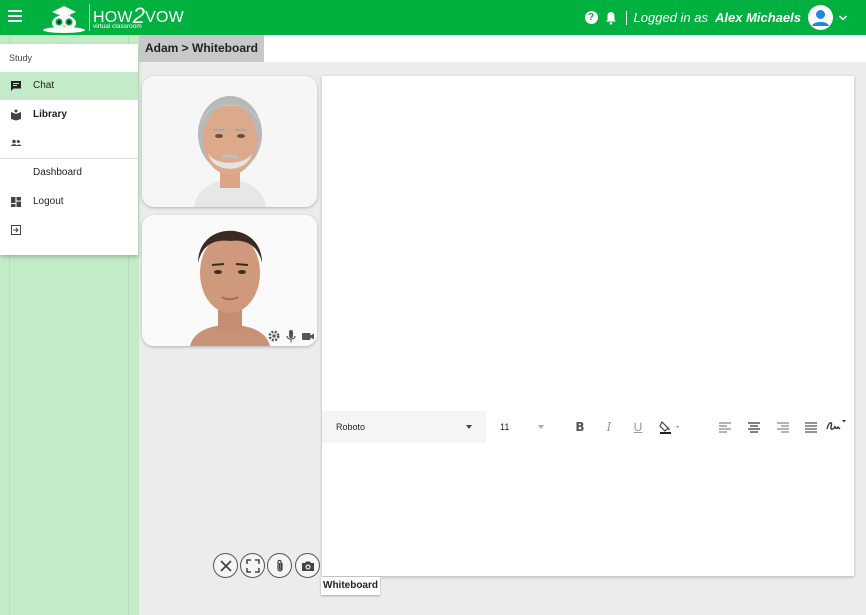  I want to click on video-tile-self, so click(229, 280).